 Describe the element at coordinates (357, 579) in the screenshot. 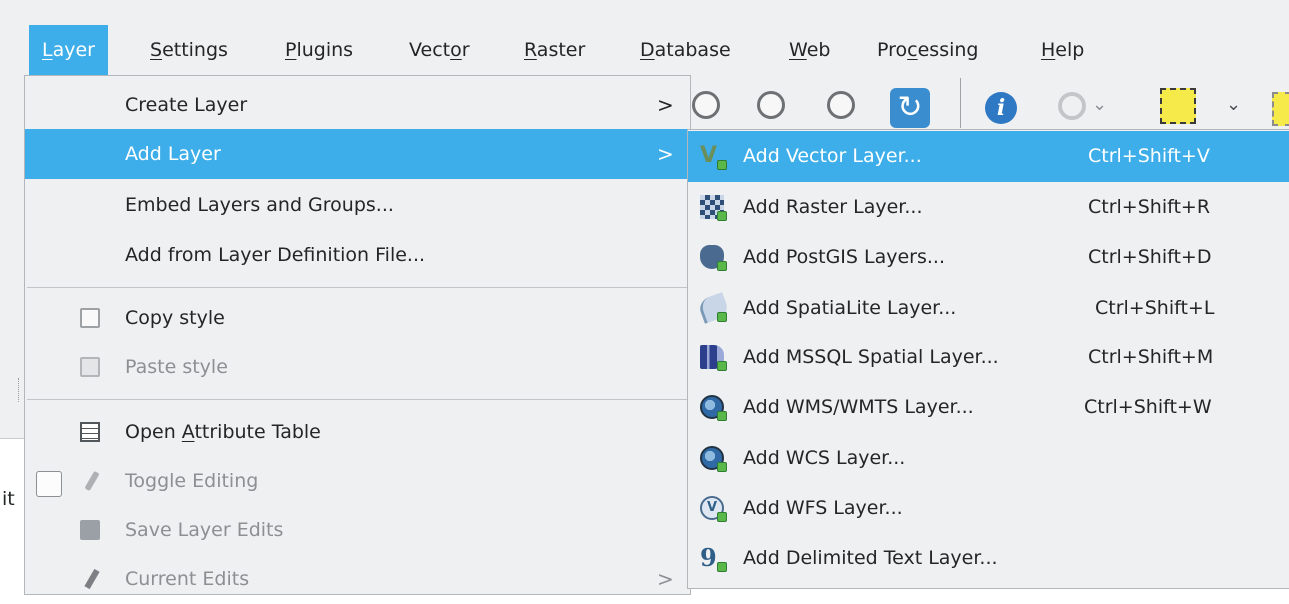

I see `menu-item-current-edits: Current Edits >` at that location.